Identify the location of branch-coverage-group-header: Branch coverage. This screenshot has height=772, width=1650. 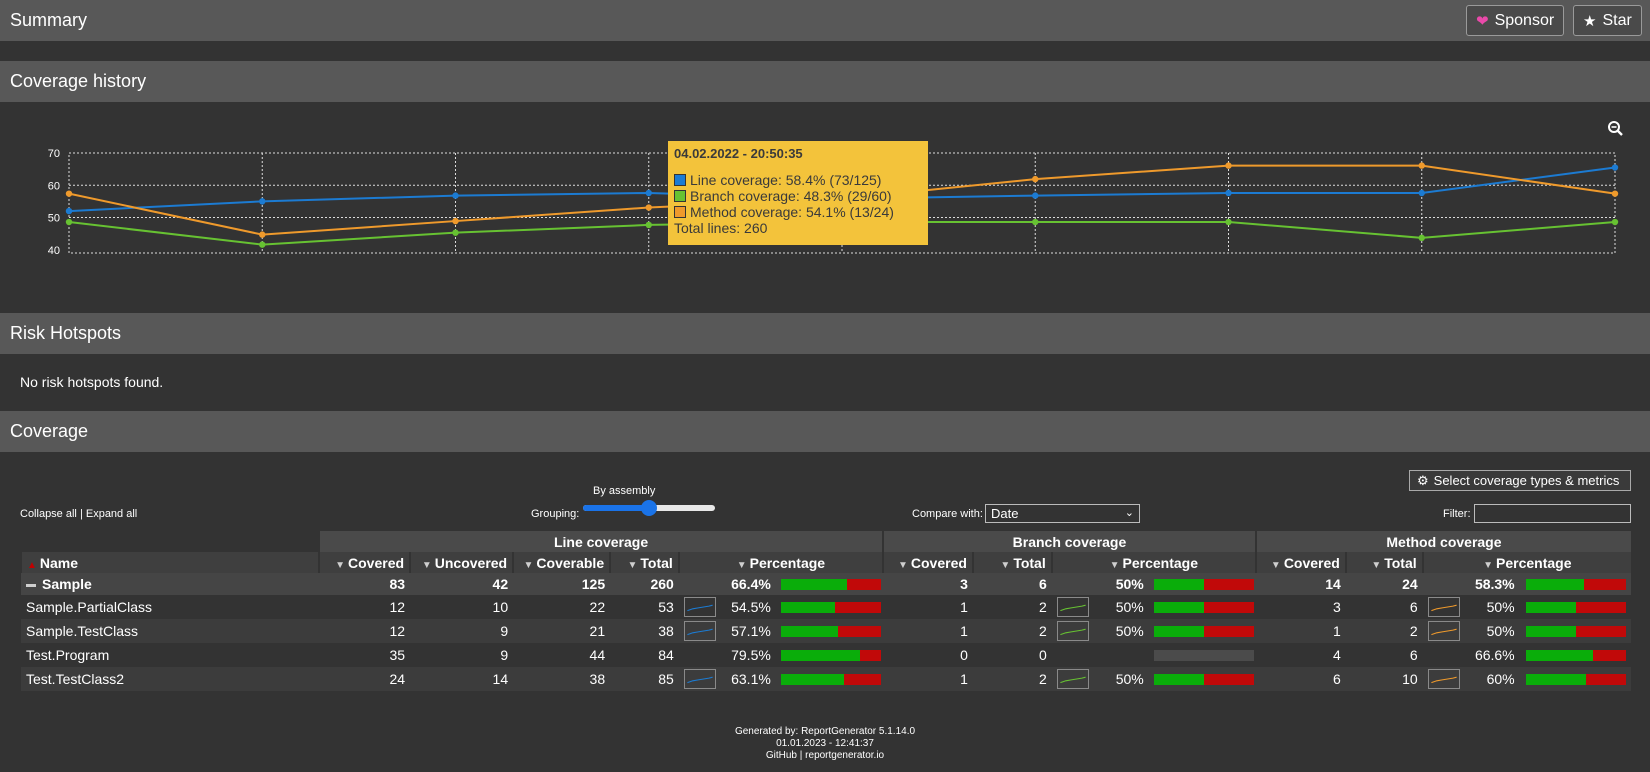
(1068, 541).